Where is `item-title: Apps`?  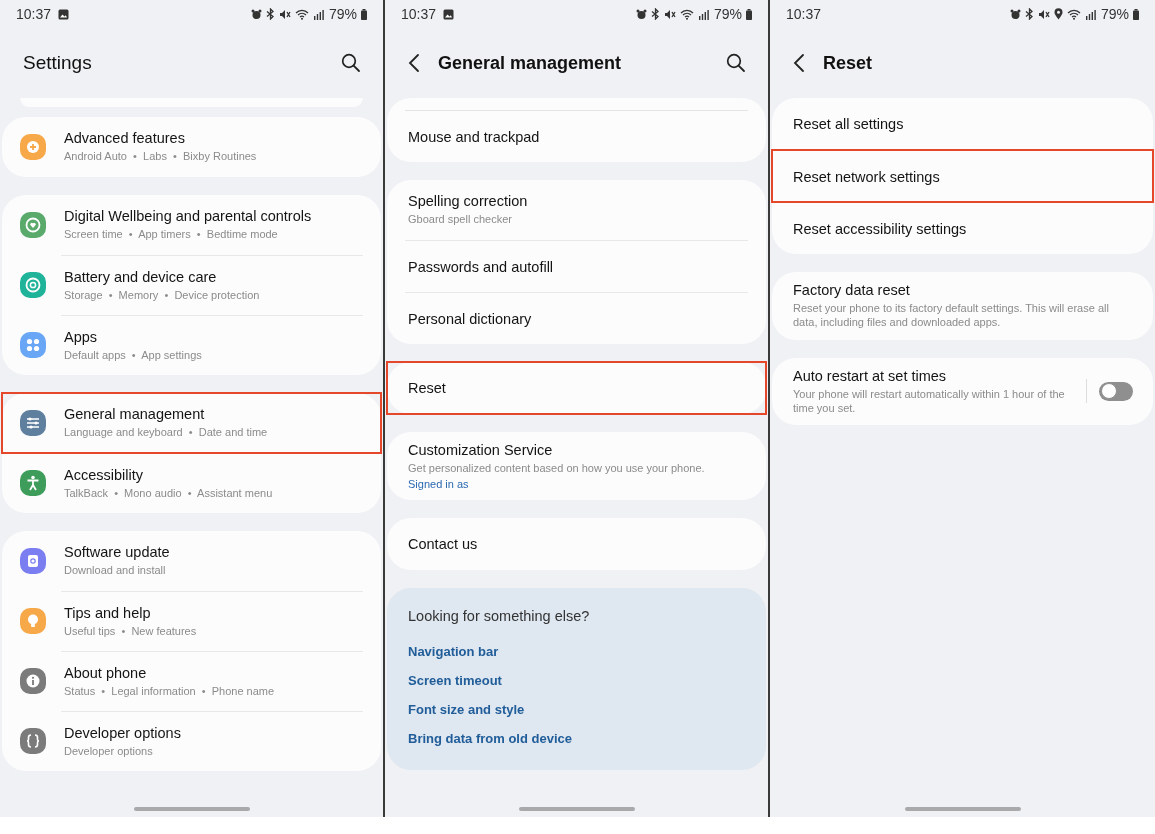
item-title: Apps is located at coordinates (81, 336).